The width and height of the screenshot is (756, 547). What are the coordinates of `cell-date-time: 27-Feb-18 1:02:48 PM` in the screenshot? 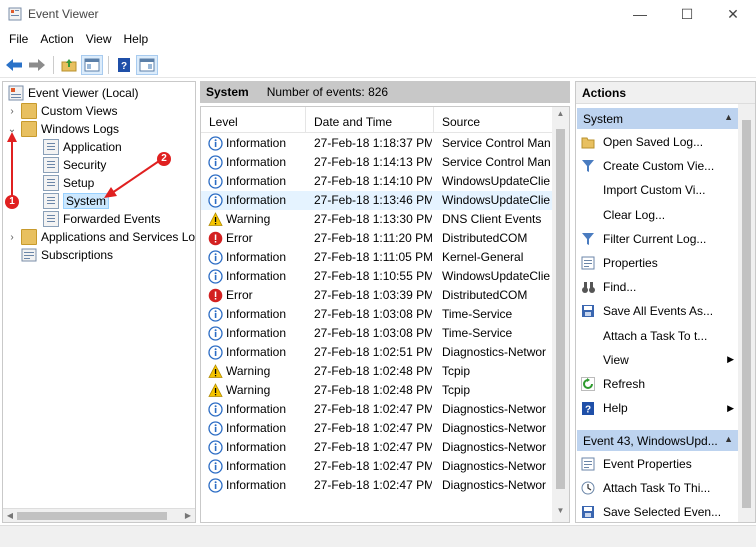 It's located at (373, 390).